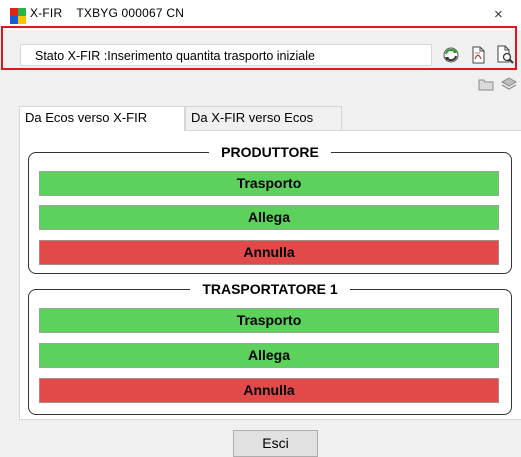 The height and width of the screenshot is (457, 521). I want to click on search-document-icon, so click(505, 54).